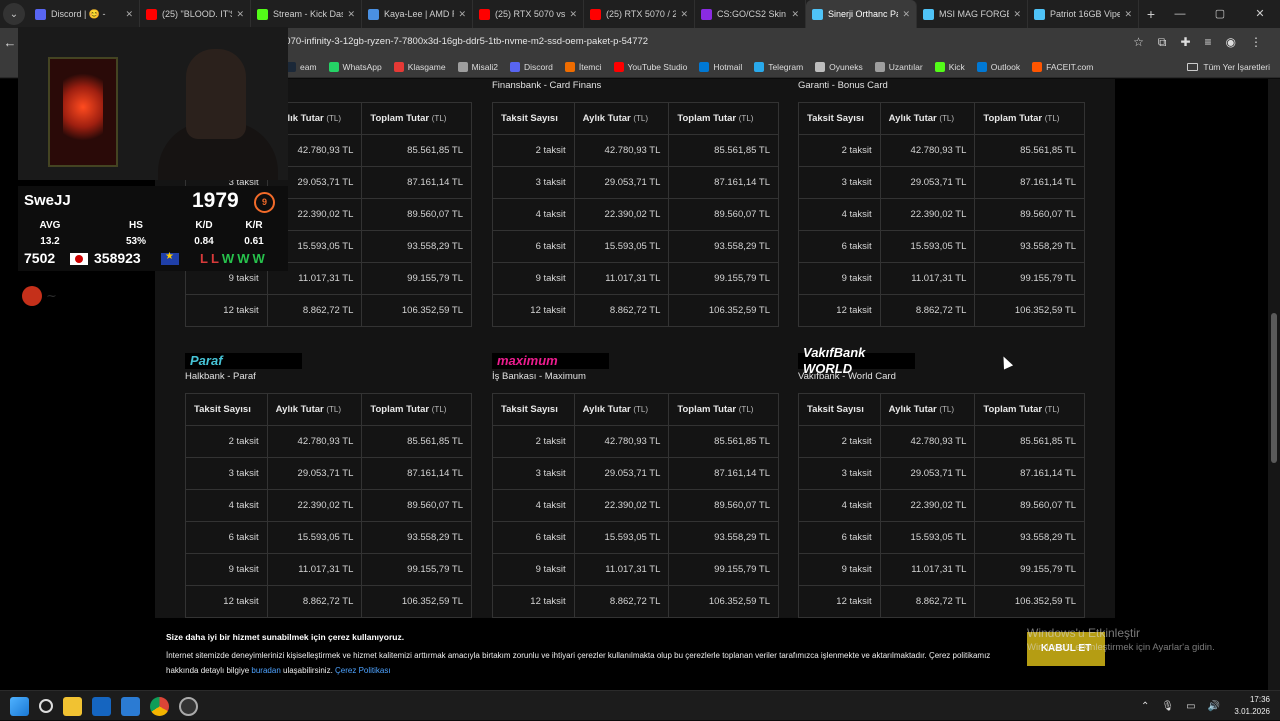  I want to click on back-button: ←, so click(10, 42).